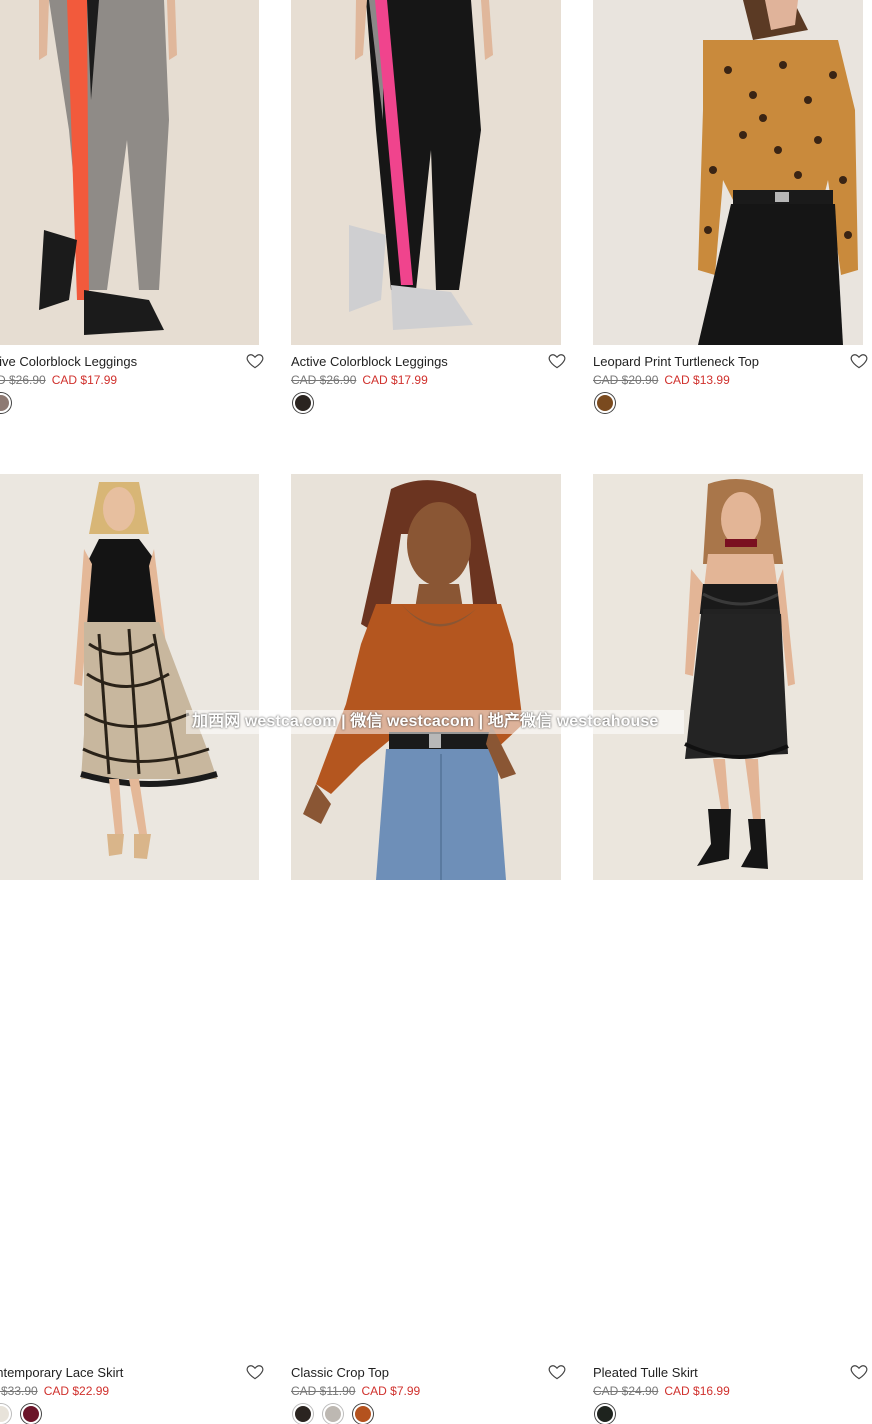 This screenshot has width=872, height=1424. Describe the element at coordinates (68, 361) in the screenshot. I see `product-name: ctive Colorblock Leggings` at that location.